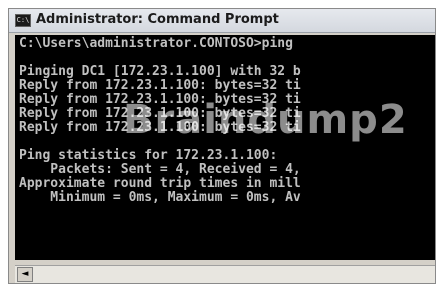  Describe the element at coordinates (160, 169) in the screenshot. I see `console-line: Packets: Sent = 4, Received = 4,` at that location.